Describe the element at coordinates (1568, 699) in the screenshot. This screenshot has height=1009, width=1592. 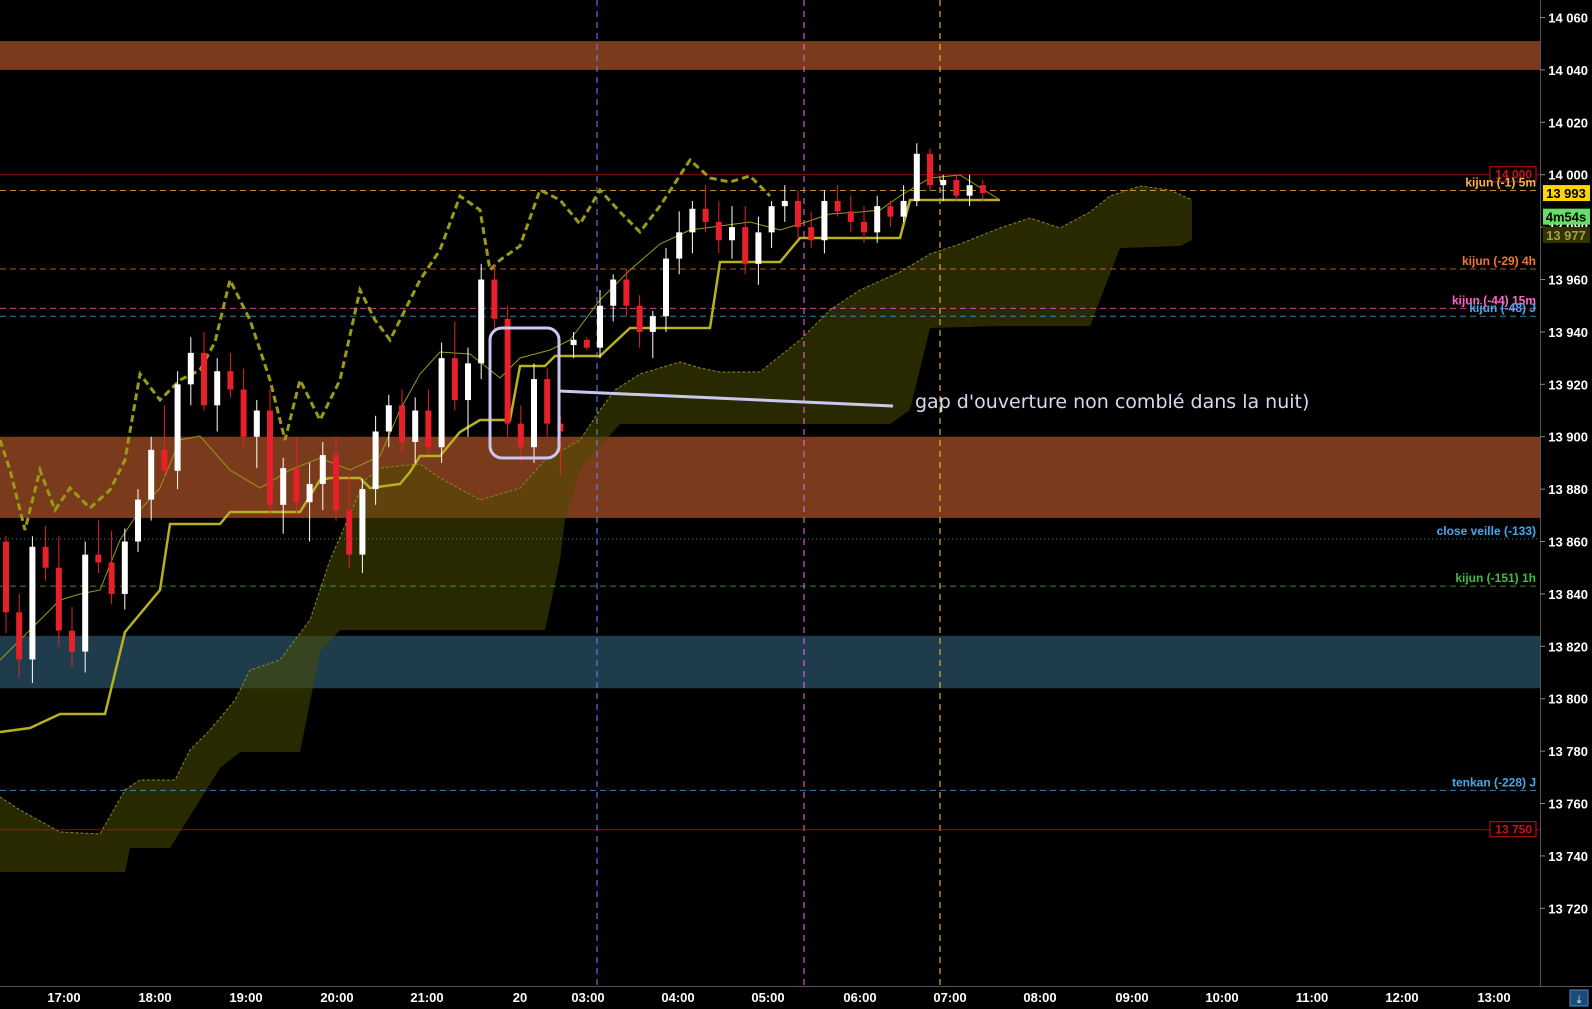
I see `price-tick-label: 13 800` at that location.